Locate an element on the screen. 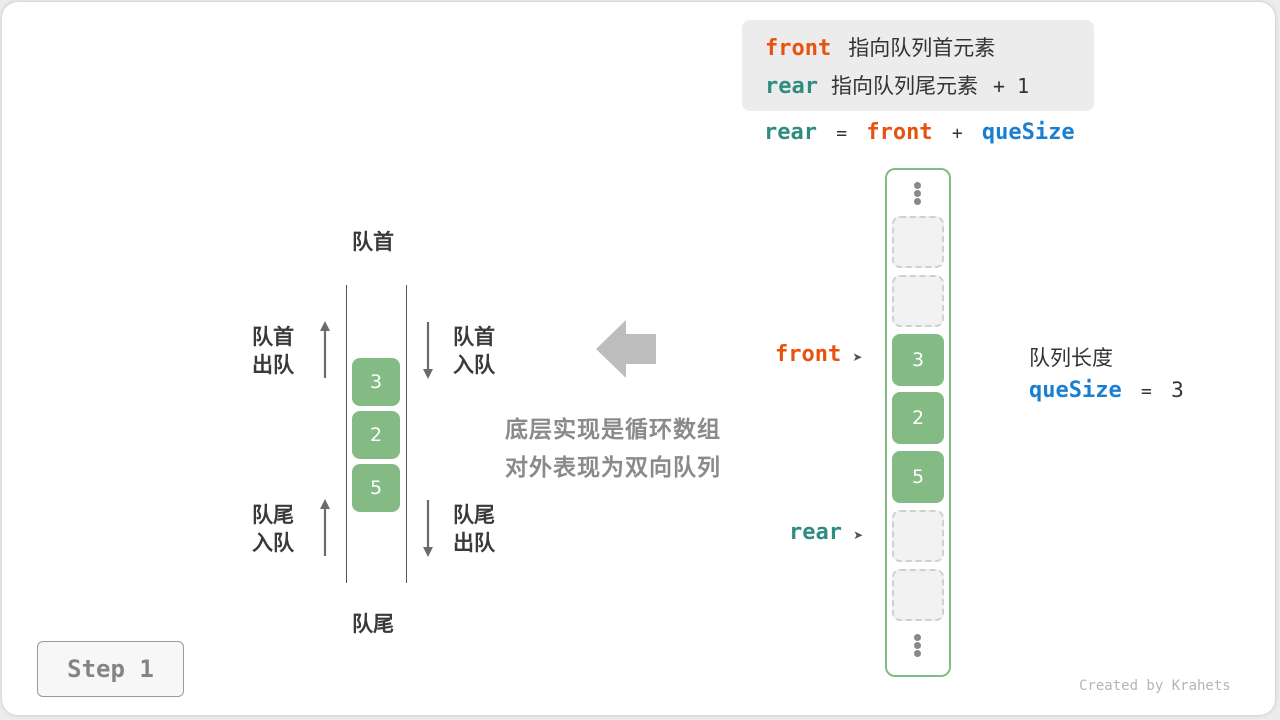 The image size is (1280, 720). rear-enqueue-line1: 队尾 is located at coordinates (273, 515).